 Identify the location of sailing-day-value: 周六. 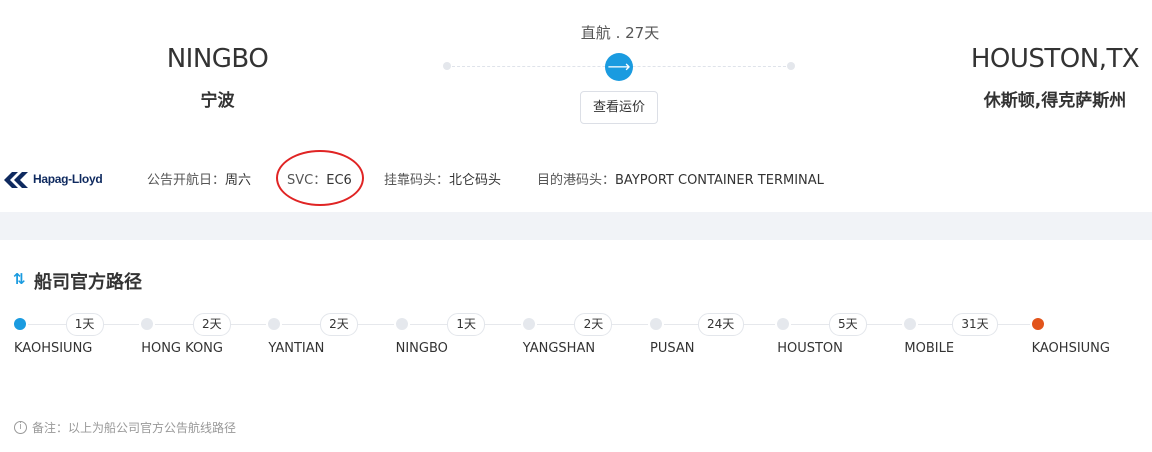
(238, 180).